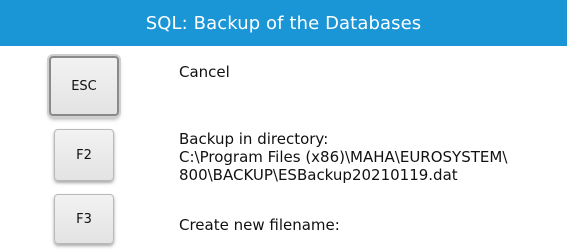 The height and width of the screenshot is (252, 567). I want to click on backup-path-line-1: C:\Program Files (x86)\MAHA\EUROSYSTEM\, so click(343, 157).